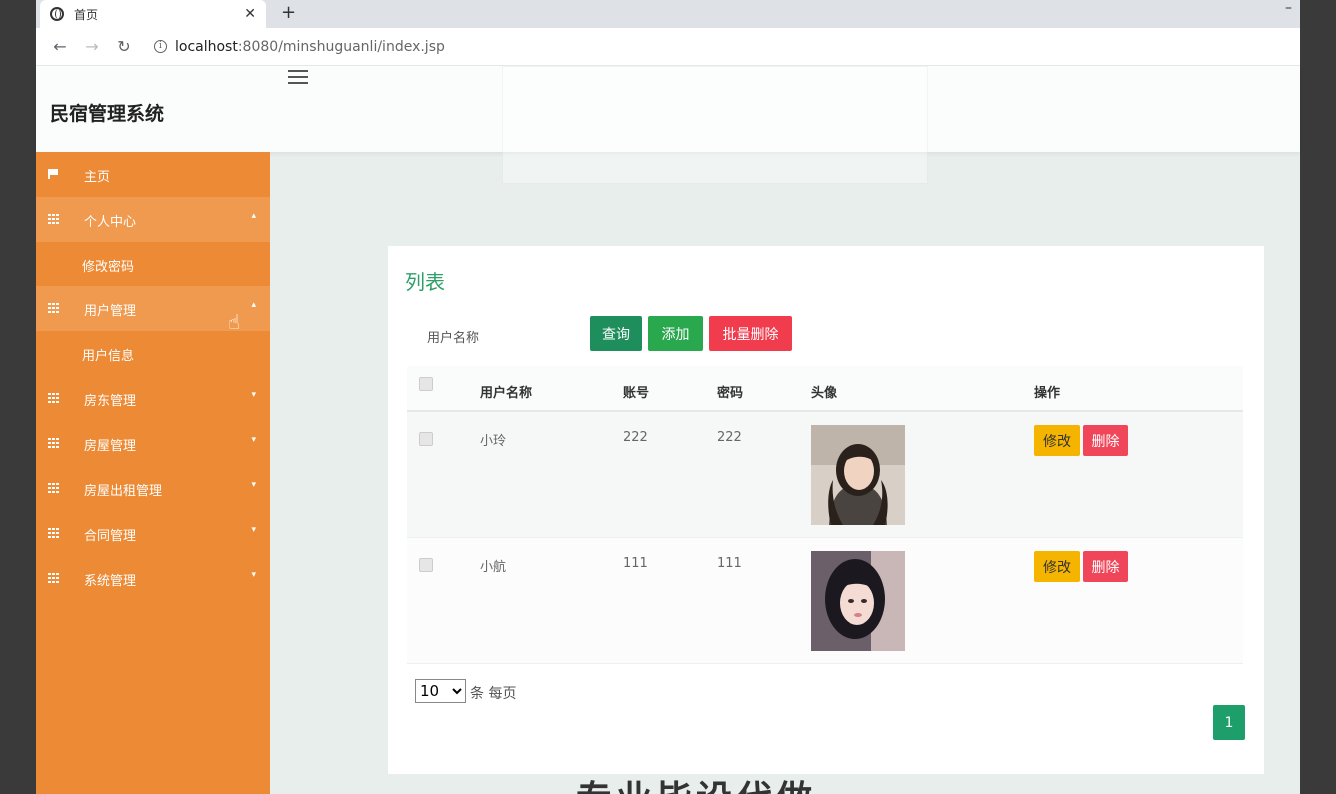  Describe the element at coordinates (153, 533) in the screenshot. I see `sidebar-item-contract-management: 合同管理 ▾` at that location.